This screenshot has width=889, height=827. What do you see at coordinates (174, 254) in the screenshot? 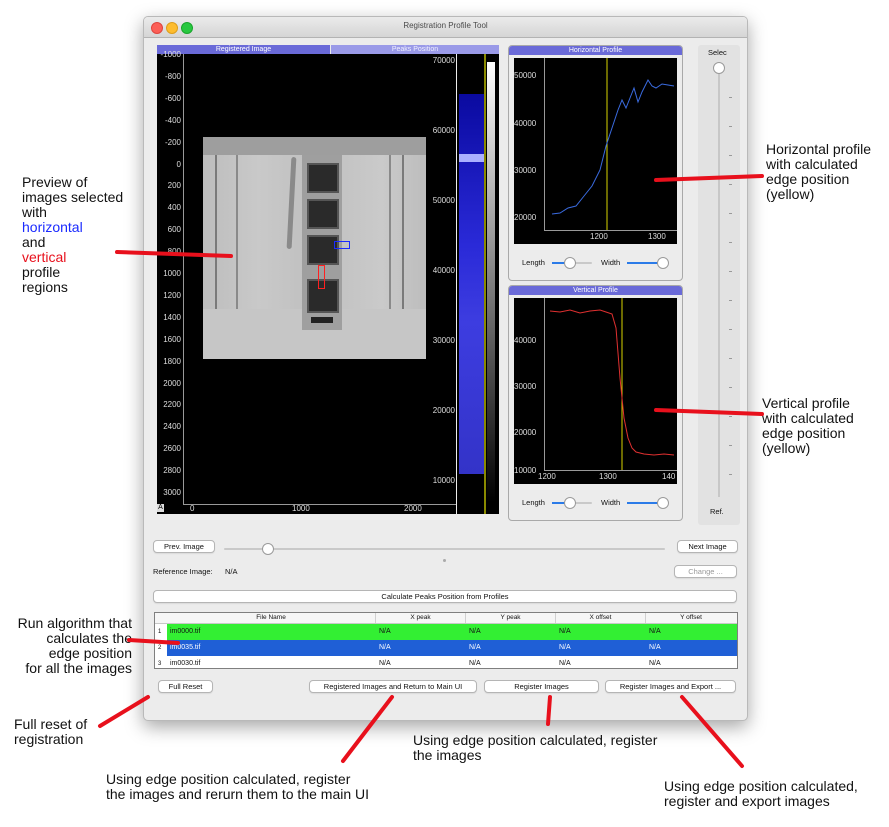
I see `arrow-preview` at bounding box center [174, 254].